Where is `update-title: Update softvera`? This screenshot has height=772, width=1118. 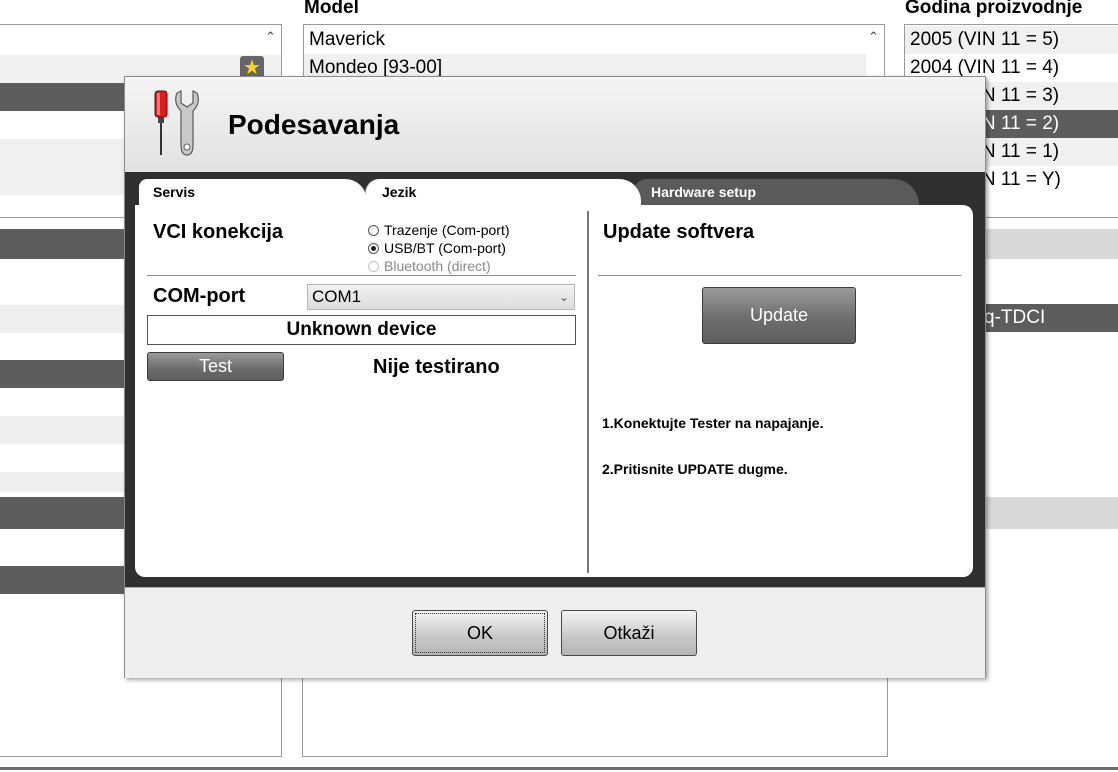 update-title: Update softvera is located at coordinates (679, 232).